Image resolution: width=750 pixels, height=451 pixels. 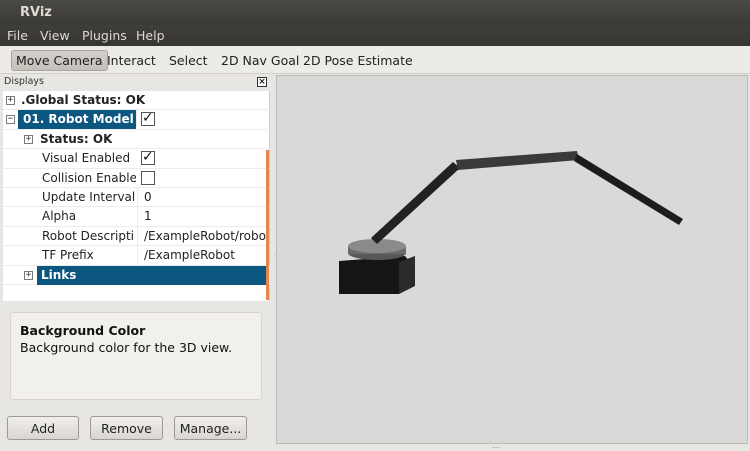 What do you see at coordinates (131, 60) in the screenshot?
I see `interact-tool: Interact` at bounding box center [131, 60].